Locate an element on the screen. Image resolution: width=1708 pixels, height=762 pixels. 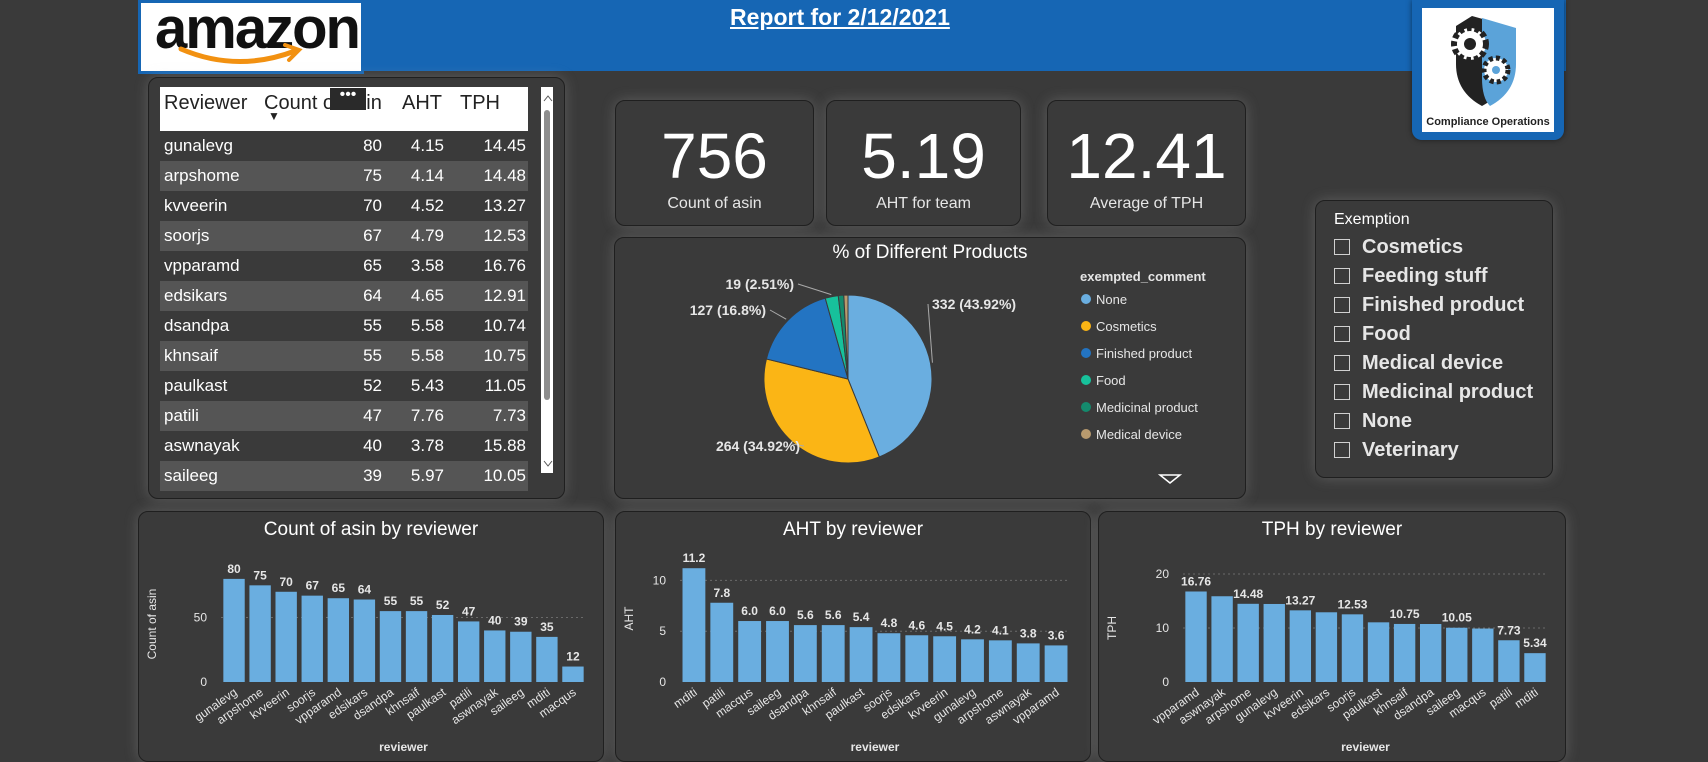
pie-leader-line is located at coordinates (778, 314).